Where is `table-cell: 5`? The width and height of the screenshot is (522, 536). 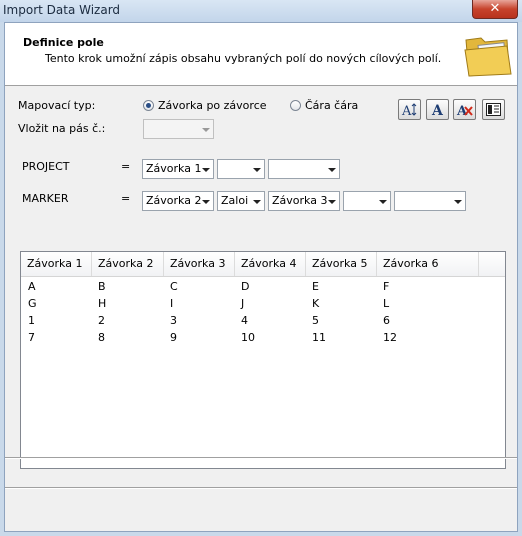
table-cell: 5 is located at coordinates (315, 320).